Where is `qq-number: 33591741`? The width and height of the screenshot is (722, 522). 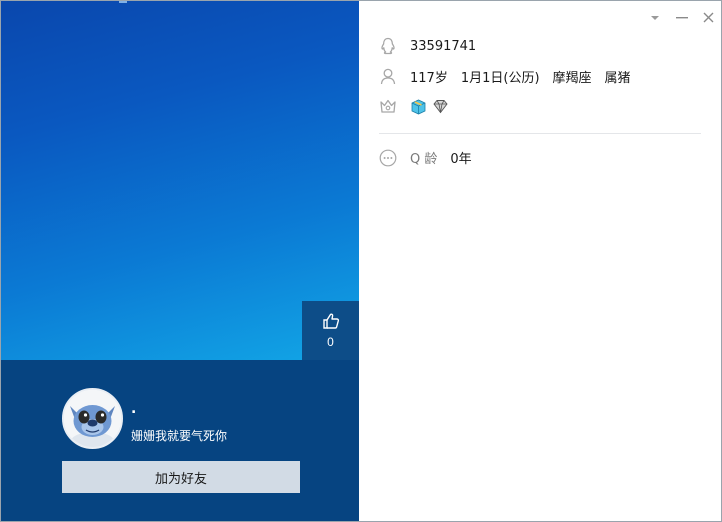 qq-number: 33591741 is located at coordinates (443, 46).